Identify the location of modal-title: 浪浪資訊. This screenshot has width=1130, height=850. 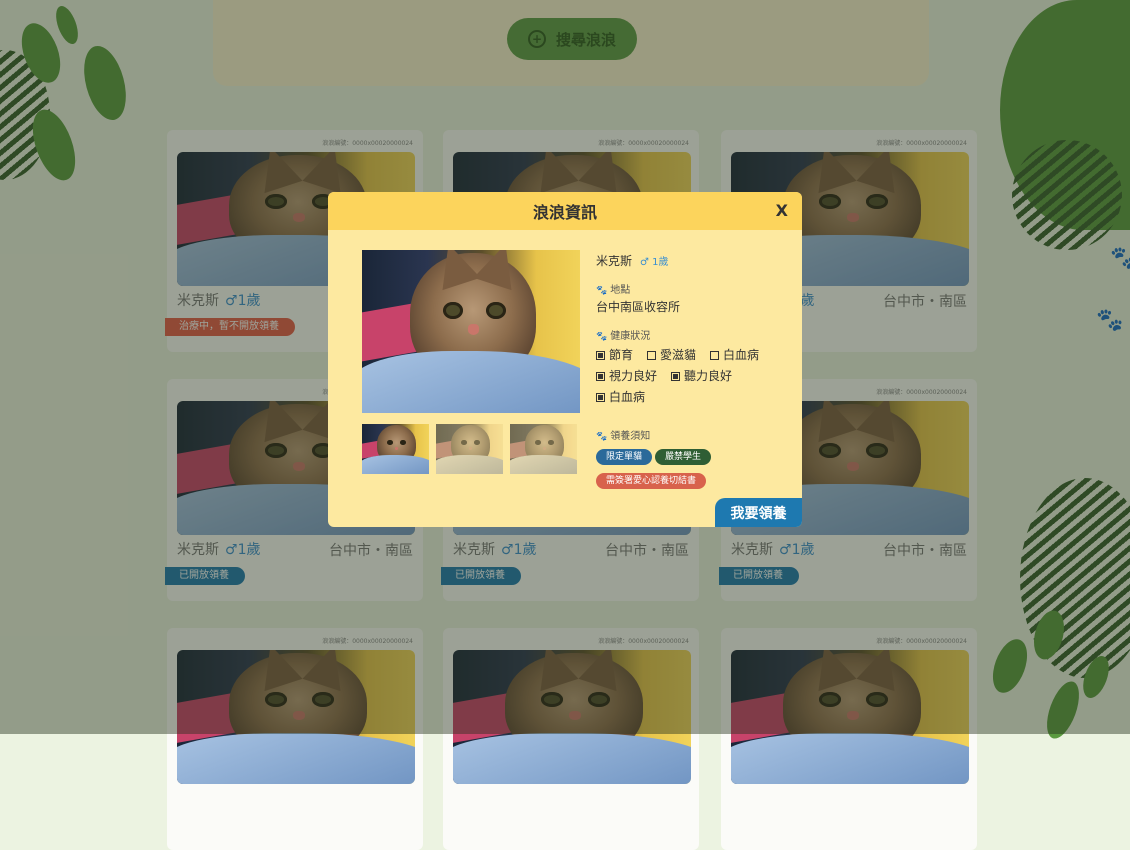
(564, 212).